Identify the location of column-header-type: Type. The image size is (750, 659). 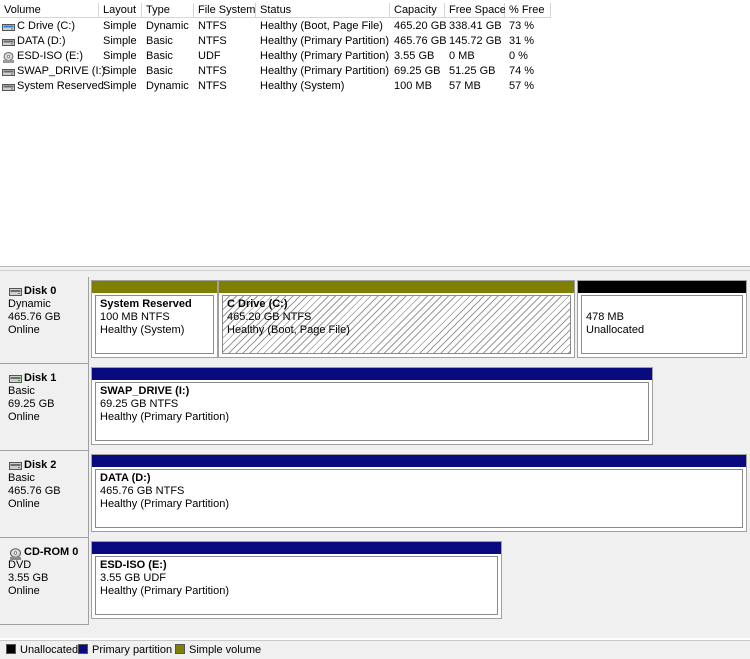
(168, 10).